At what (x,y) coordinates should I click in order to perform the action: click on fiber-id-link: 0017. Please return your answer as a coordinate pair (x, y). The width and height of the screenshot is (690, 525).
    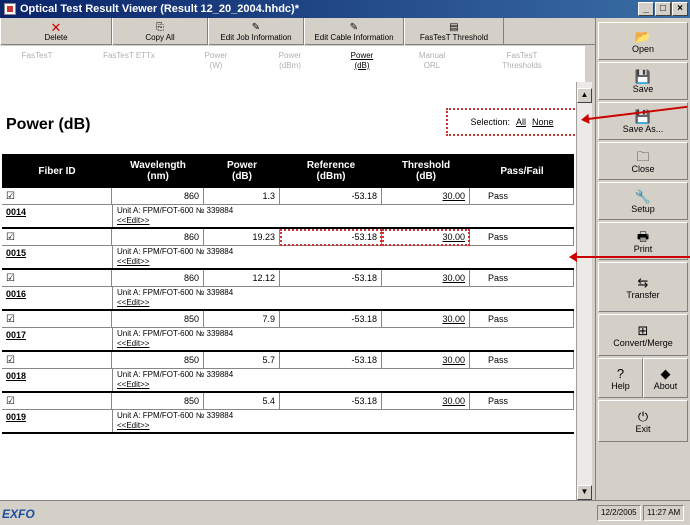
    Looking at the image, I should click on (57, 339).